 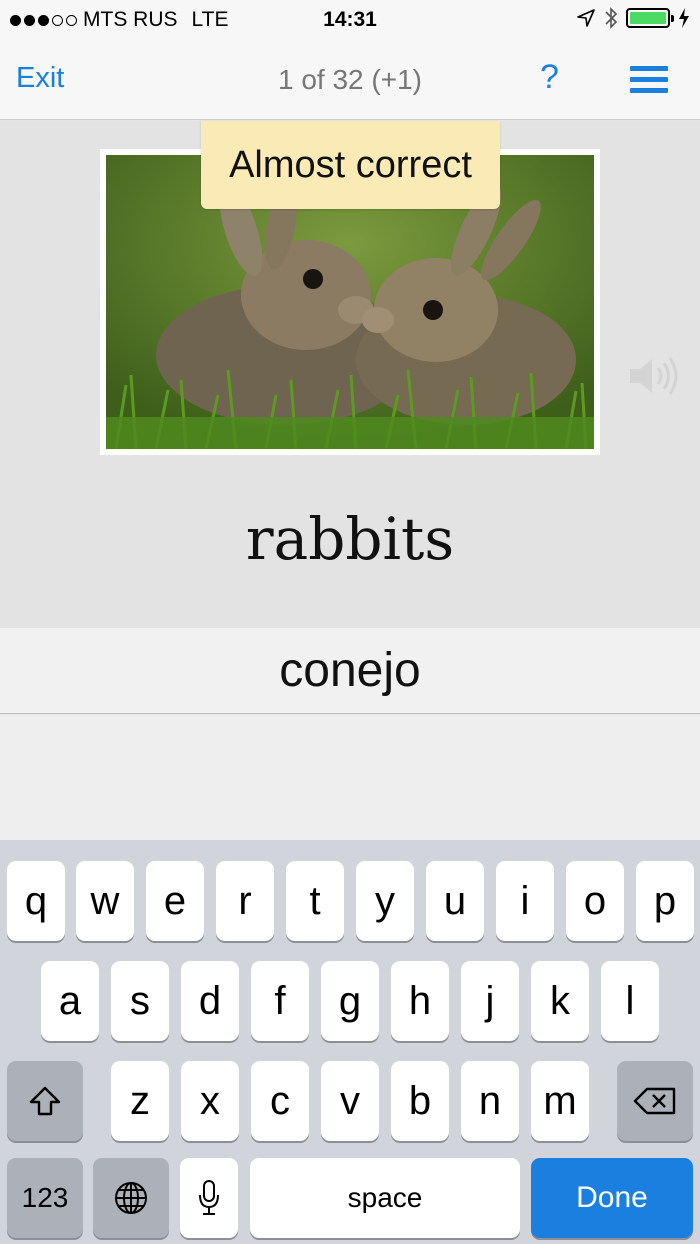 What do you see at coordinates (350, 539) in the screenshot?
I see `term-text: rabbits` at bounding box center [350, 539].